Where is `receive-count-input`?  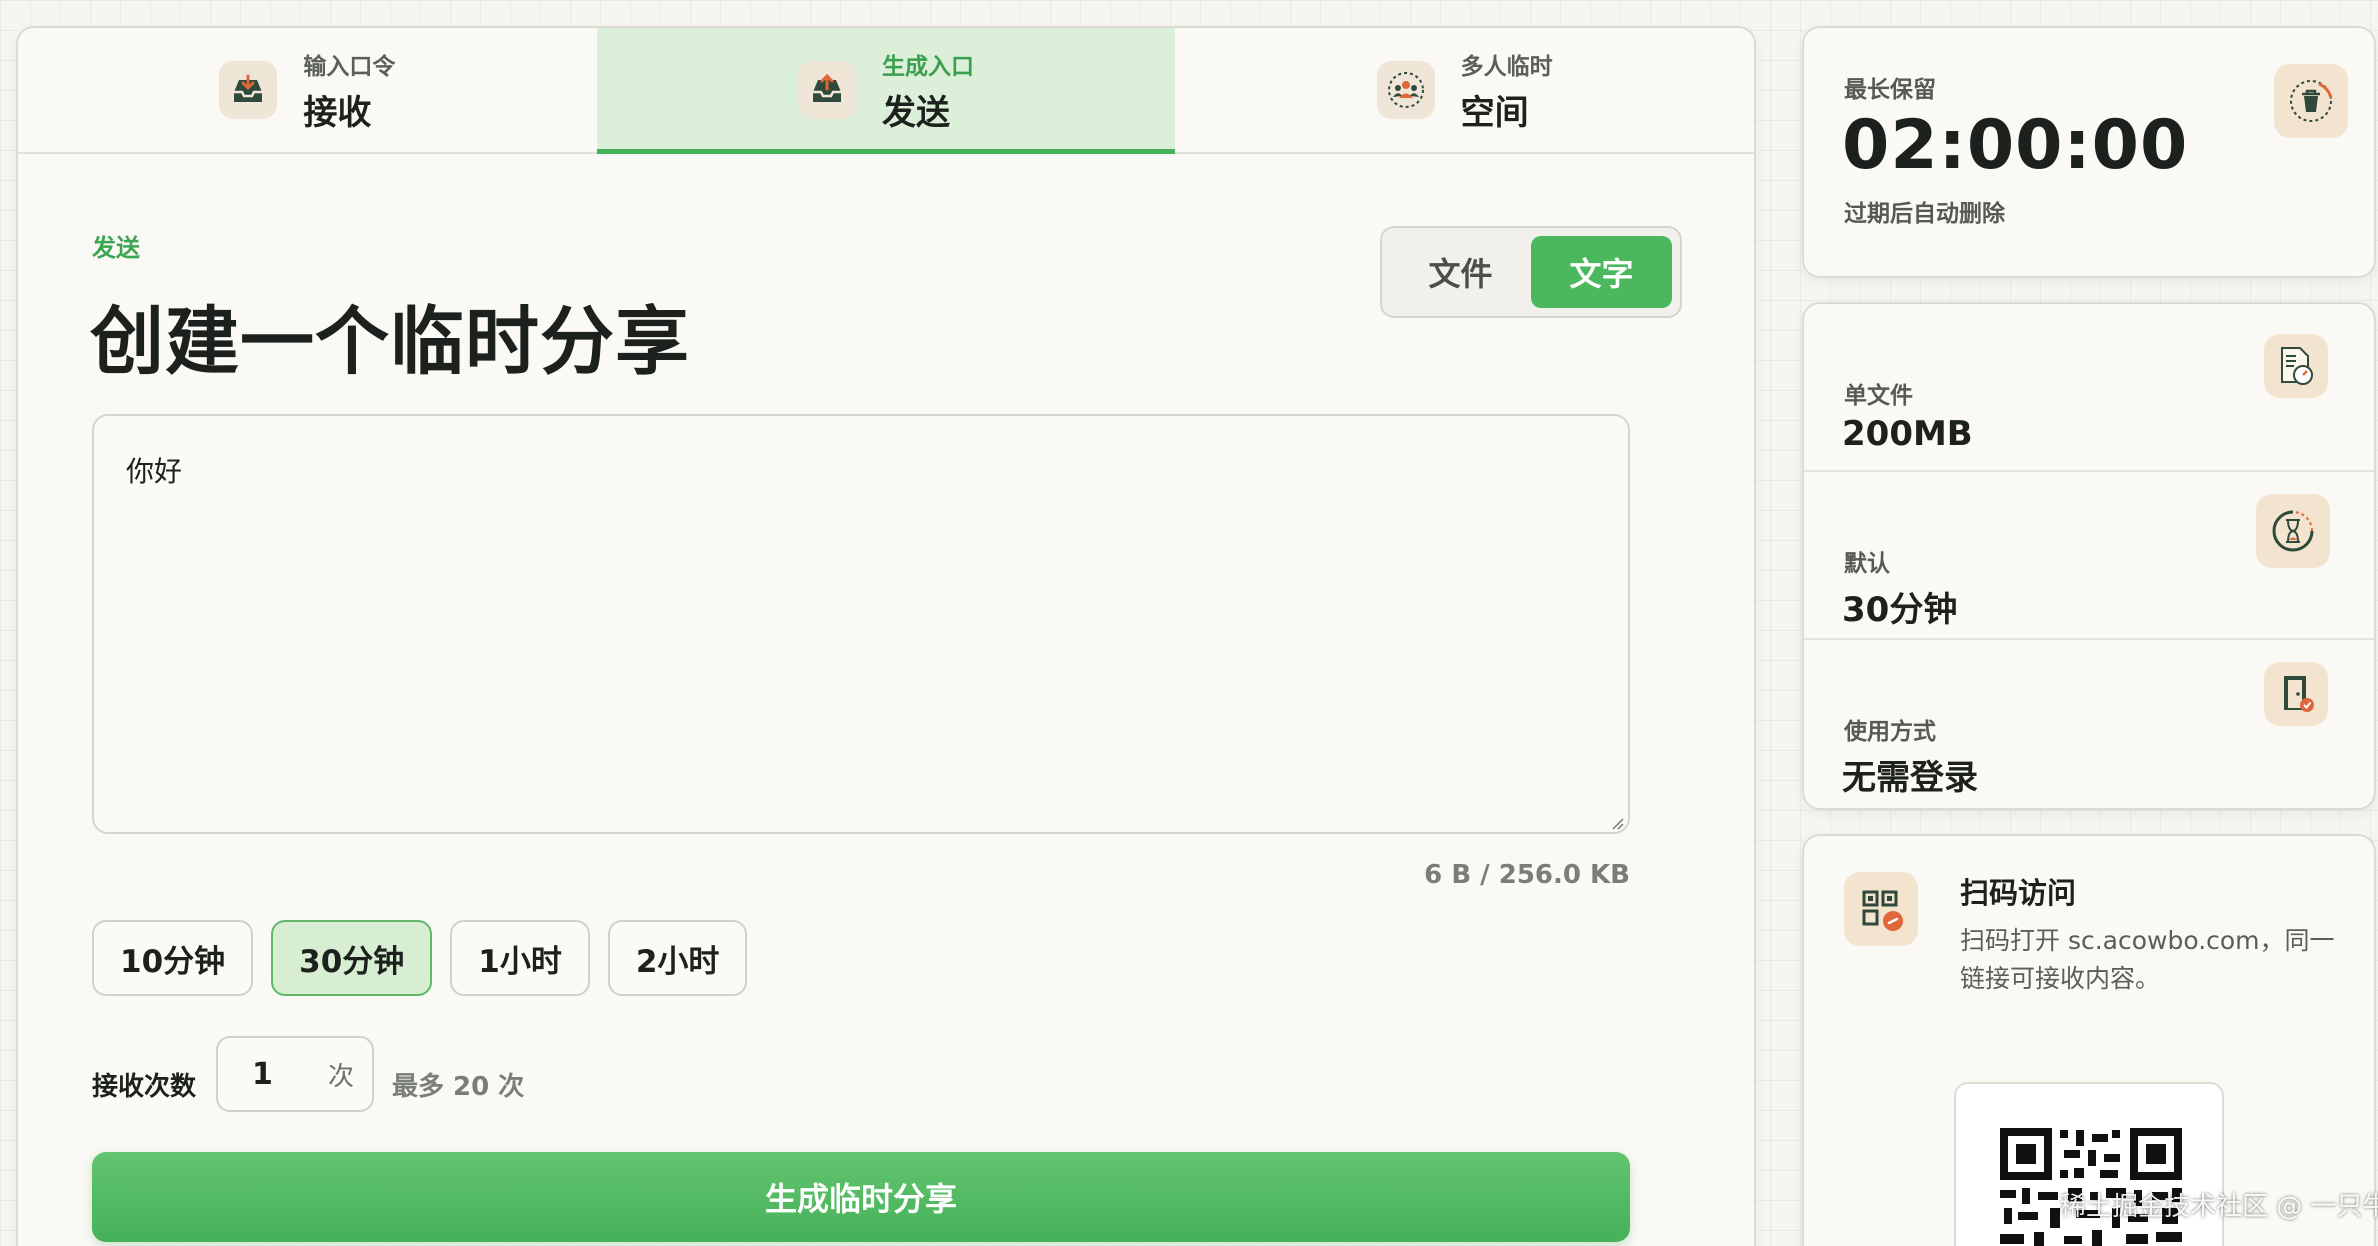
receive-count-input is located at coordinates (287, 1074).